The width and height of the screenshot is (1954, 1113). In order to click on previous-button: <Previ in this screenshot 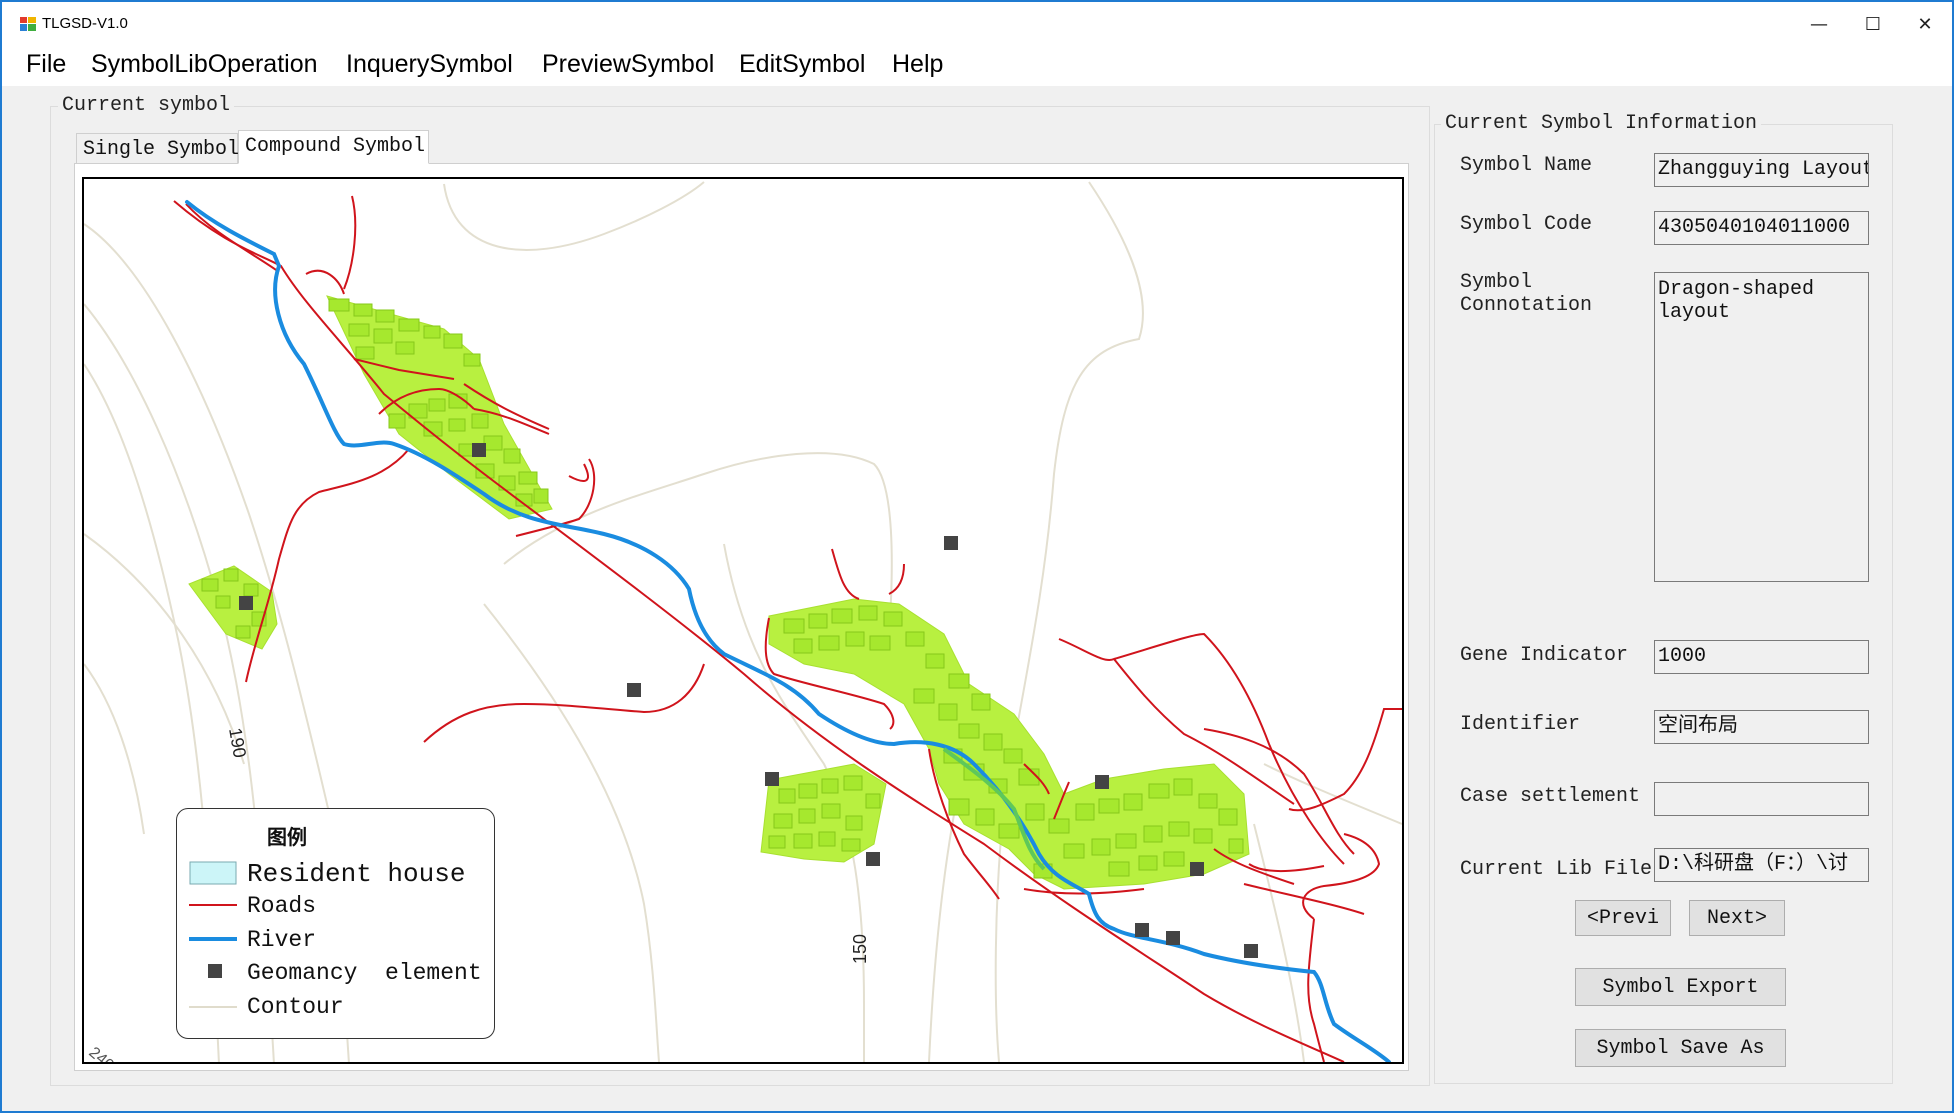, I will do `click(1623, 918)`.